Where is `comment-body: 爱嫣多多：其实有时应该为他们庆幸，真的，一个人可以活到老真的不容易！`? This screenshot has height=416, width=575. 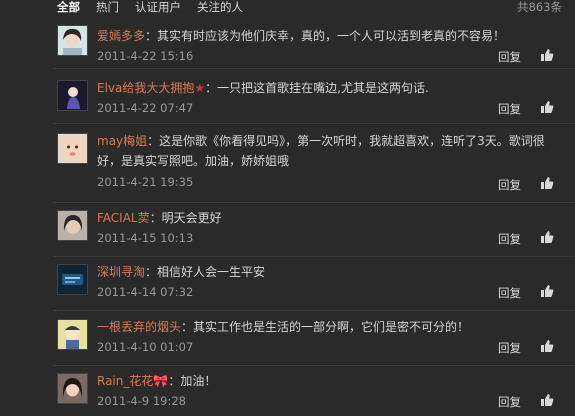
comment-body: 爱嫣多多：其实有时应该为他们庆幸，真的，一个人可以活到老真的不容易！ is located at coordinates (325, 36).